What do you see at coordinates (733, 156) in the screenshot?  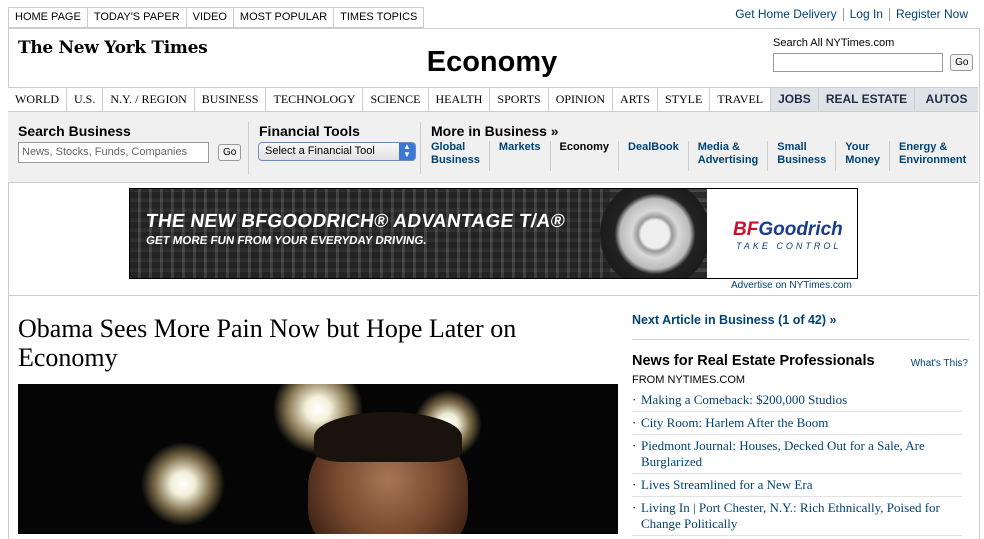 I see `link-media-advertising: Media & Advertising` at bounding box center [733, 156].